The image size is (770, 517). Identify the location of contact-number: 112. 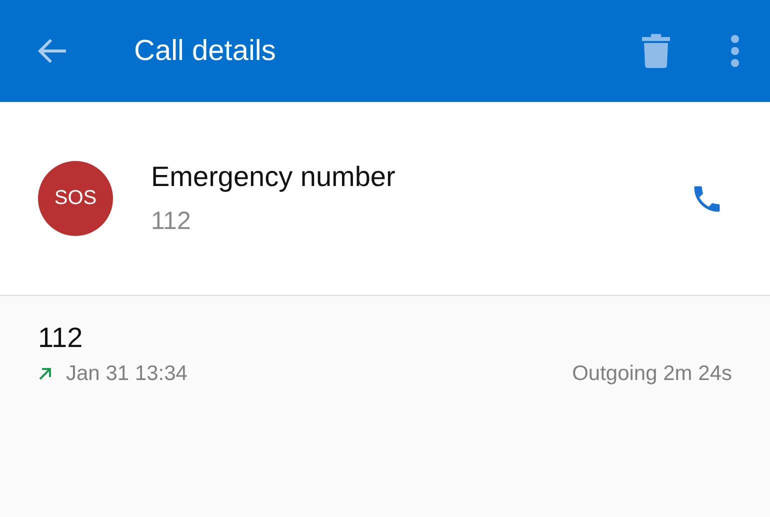
(171, 221).